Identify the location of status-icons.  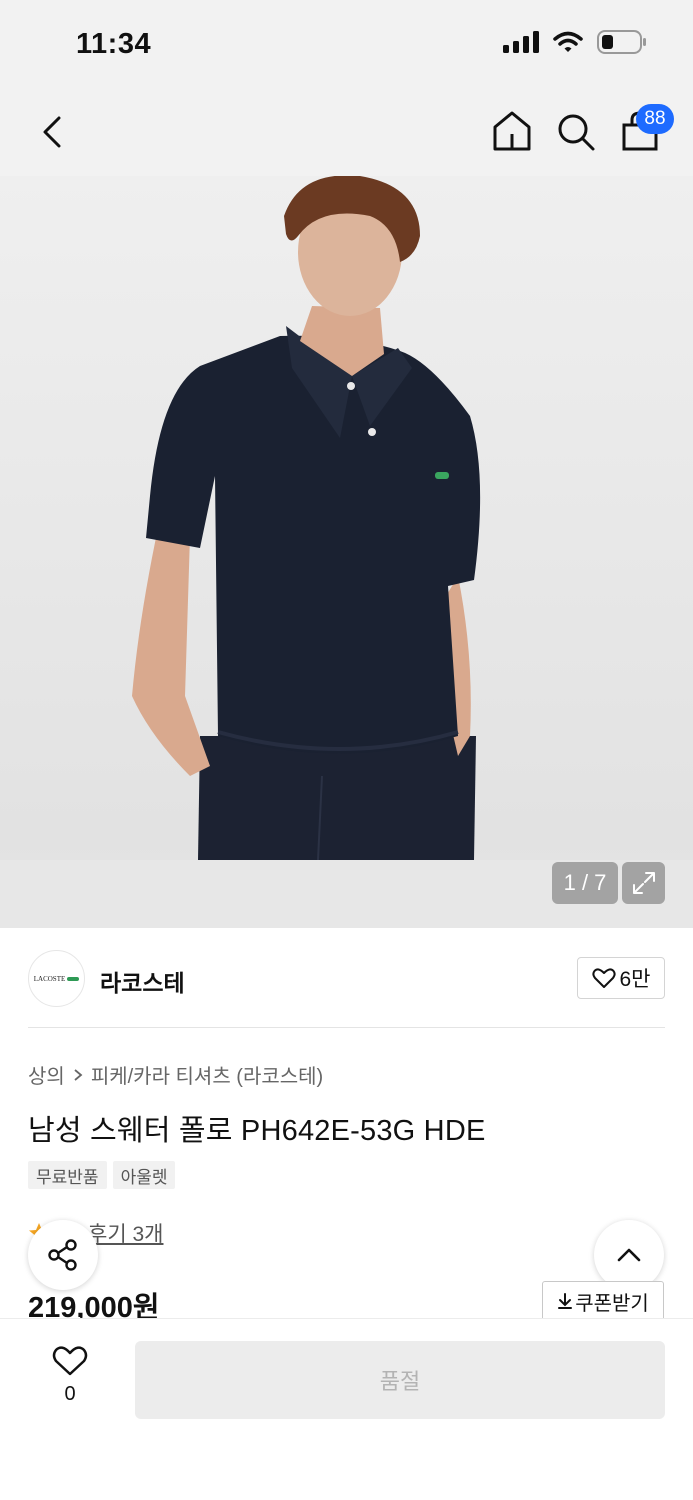
(575, 42).